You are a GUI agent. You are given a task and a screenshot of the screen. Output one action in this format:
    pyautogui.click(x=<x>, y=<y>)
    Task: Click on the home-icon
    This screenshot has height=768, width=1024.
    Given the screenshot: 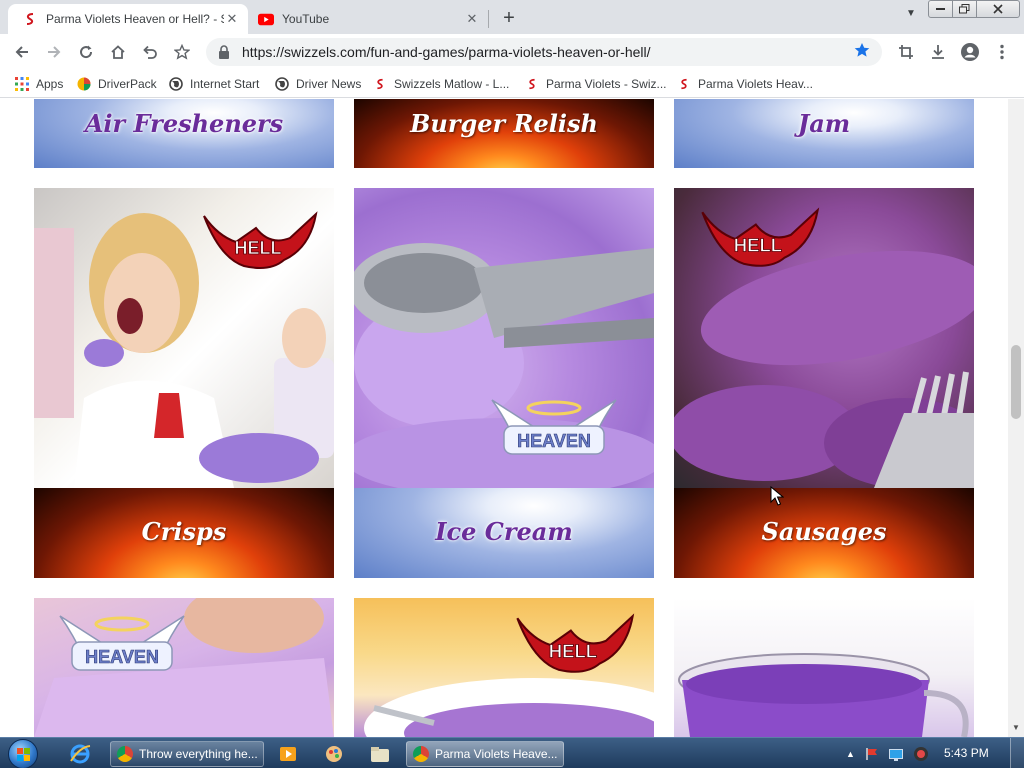 What is the action you would take?
    pyautogui.click(x=118, y=52)
    